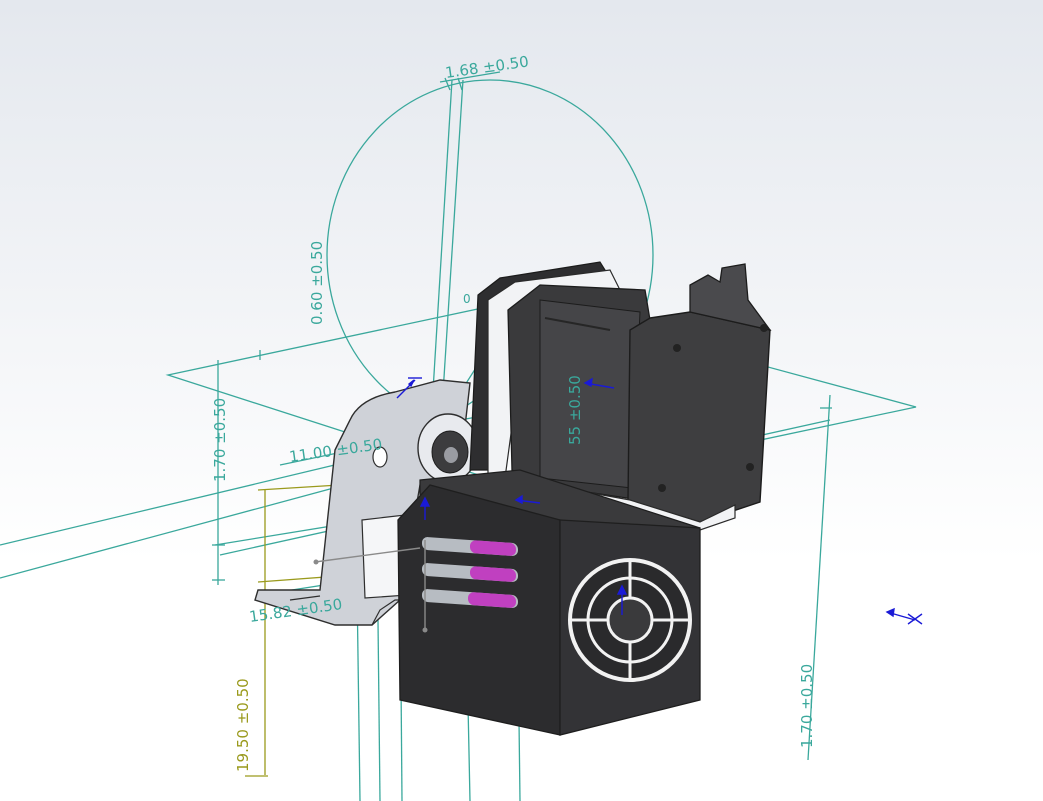 The image size is (1043, 801). I want to click on dim-zero-label: 0, so click(467, 299).